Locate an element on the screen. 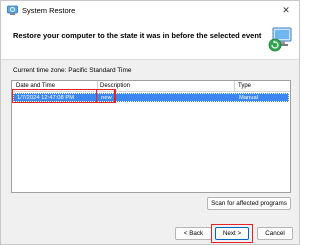  highlight-box-next is located at coordinates (232, 233).